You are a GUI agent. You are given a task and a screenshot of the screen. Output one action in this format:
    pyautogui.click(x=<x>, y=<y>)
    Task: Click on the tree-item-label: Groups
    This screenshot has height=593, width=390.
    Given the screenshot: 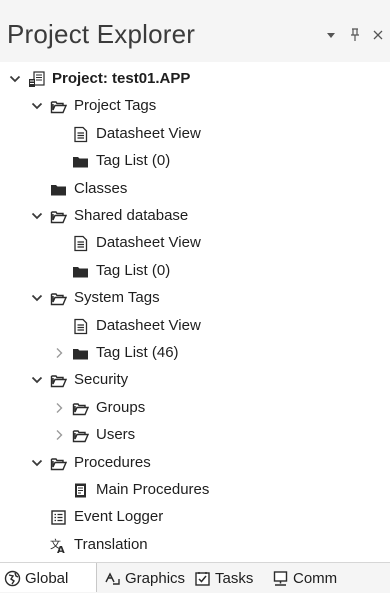 What is the action you would take?
    pyautogui.click(x=121, y=407)
    